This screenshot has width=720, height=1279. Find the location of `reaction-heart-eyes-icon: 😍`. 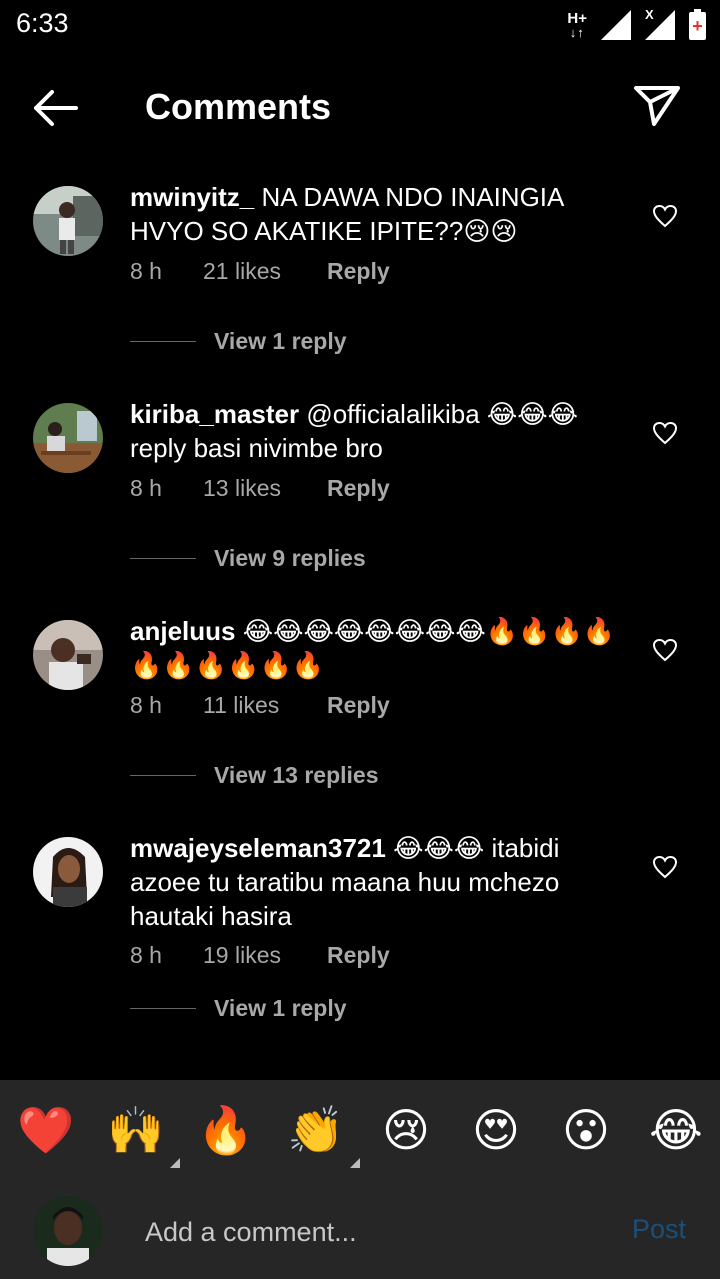

reaction-heart-eyes-icon: 😍 is located at coordinates (496, 1130).